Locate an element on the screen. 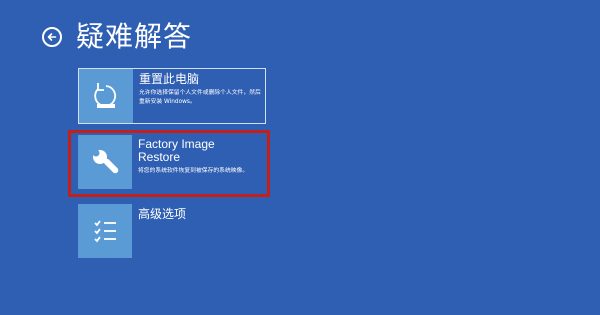 Image resolution: width=600 pixels, height=315 pixels. checklist-icon is located at coordinates (105, 231).